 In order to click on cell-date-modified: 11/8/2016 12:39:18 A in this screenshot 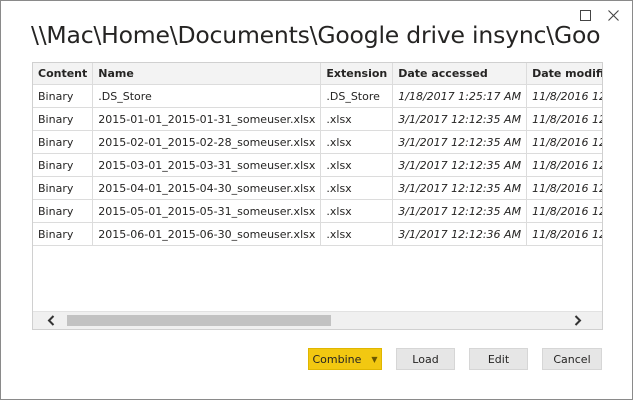, I will do `click(564, 119)`.